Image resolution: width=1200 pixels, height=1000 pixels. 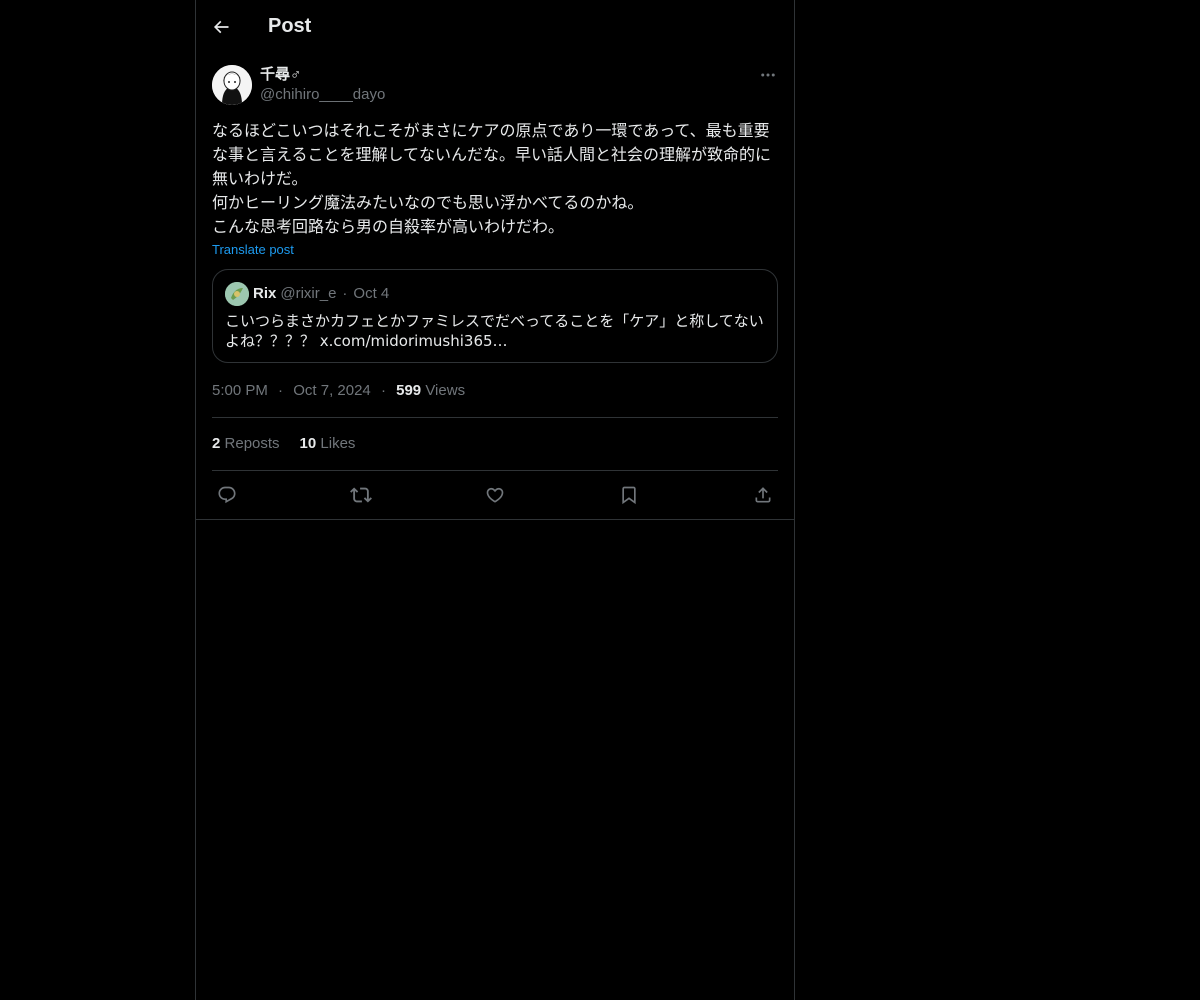 What do you see at coordinates (308, 443) in the screenshot?
I see `likes-count: 10` at bounding box center [308, 443].